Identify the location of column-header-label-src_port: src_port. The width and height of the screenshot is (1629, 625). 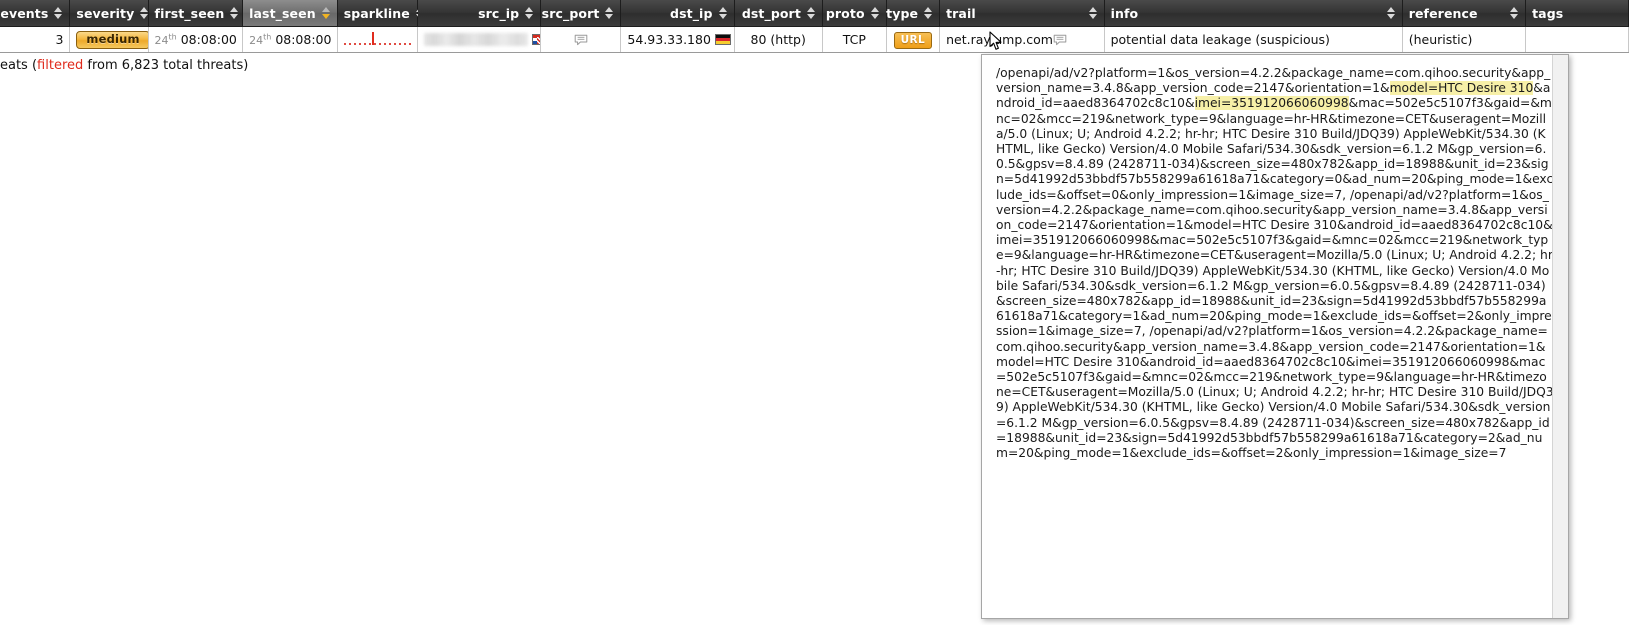
(570, 13).